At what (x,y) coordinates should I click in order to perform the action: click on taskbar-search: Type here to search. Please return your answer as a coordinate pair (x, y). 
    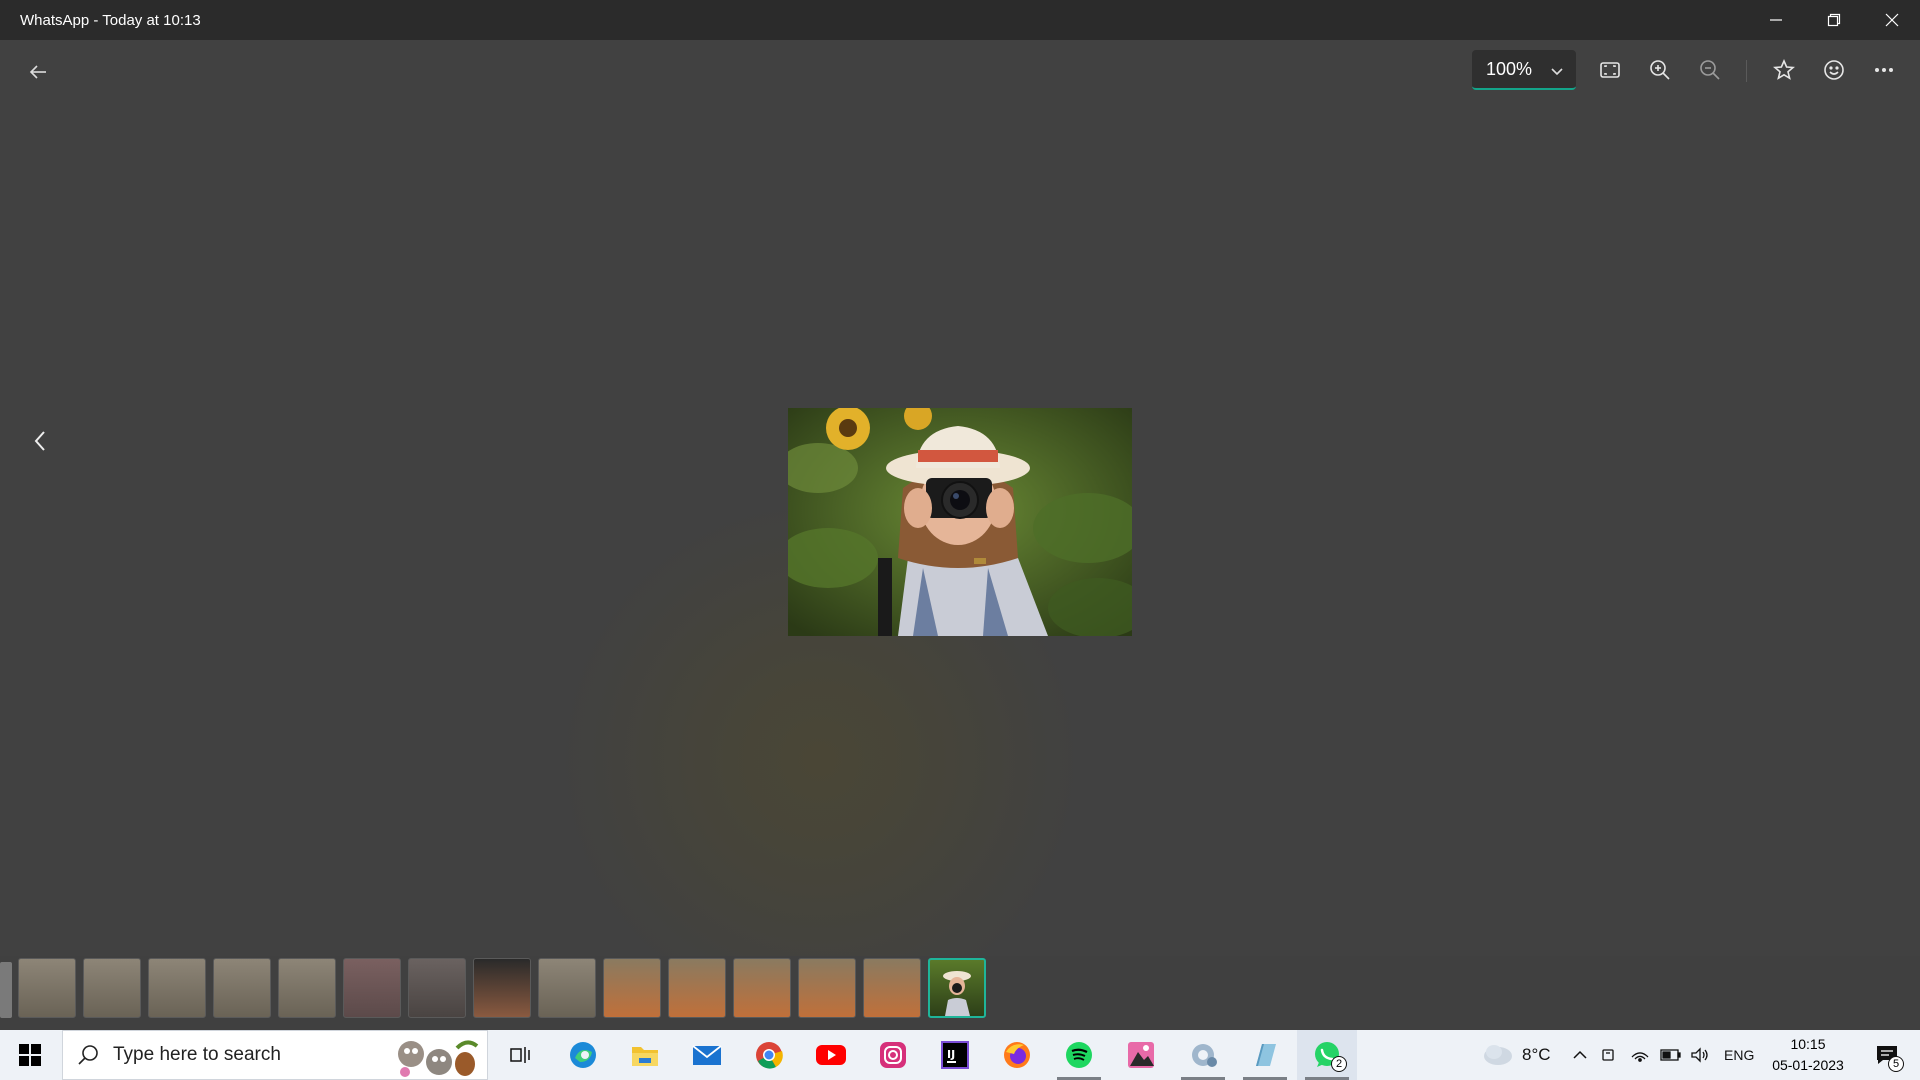
    Looking at the image, I should click on (275, 1055).